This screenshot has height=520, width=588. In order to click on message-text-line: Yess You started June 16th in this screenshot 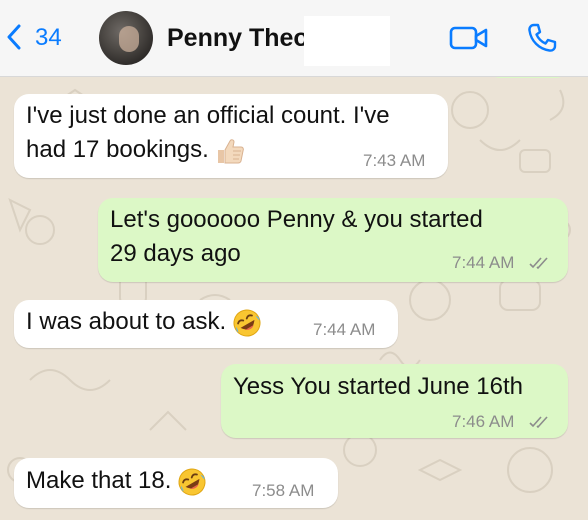, I will do `click(378, 386)`.